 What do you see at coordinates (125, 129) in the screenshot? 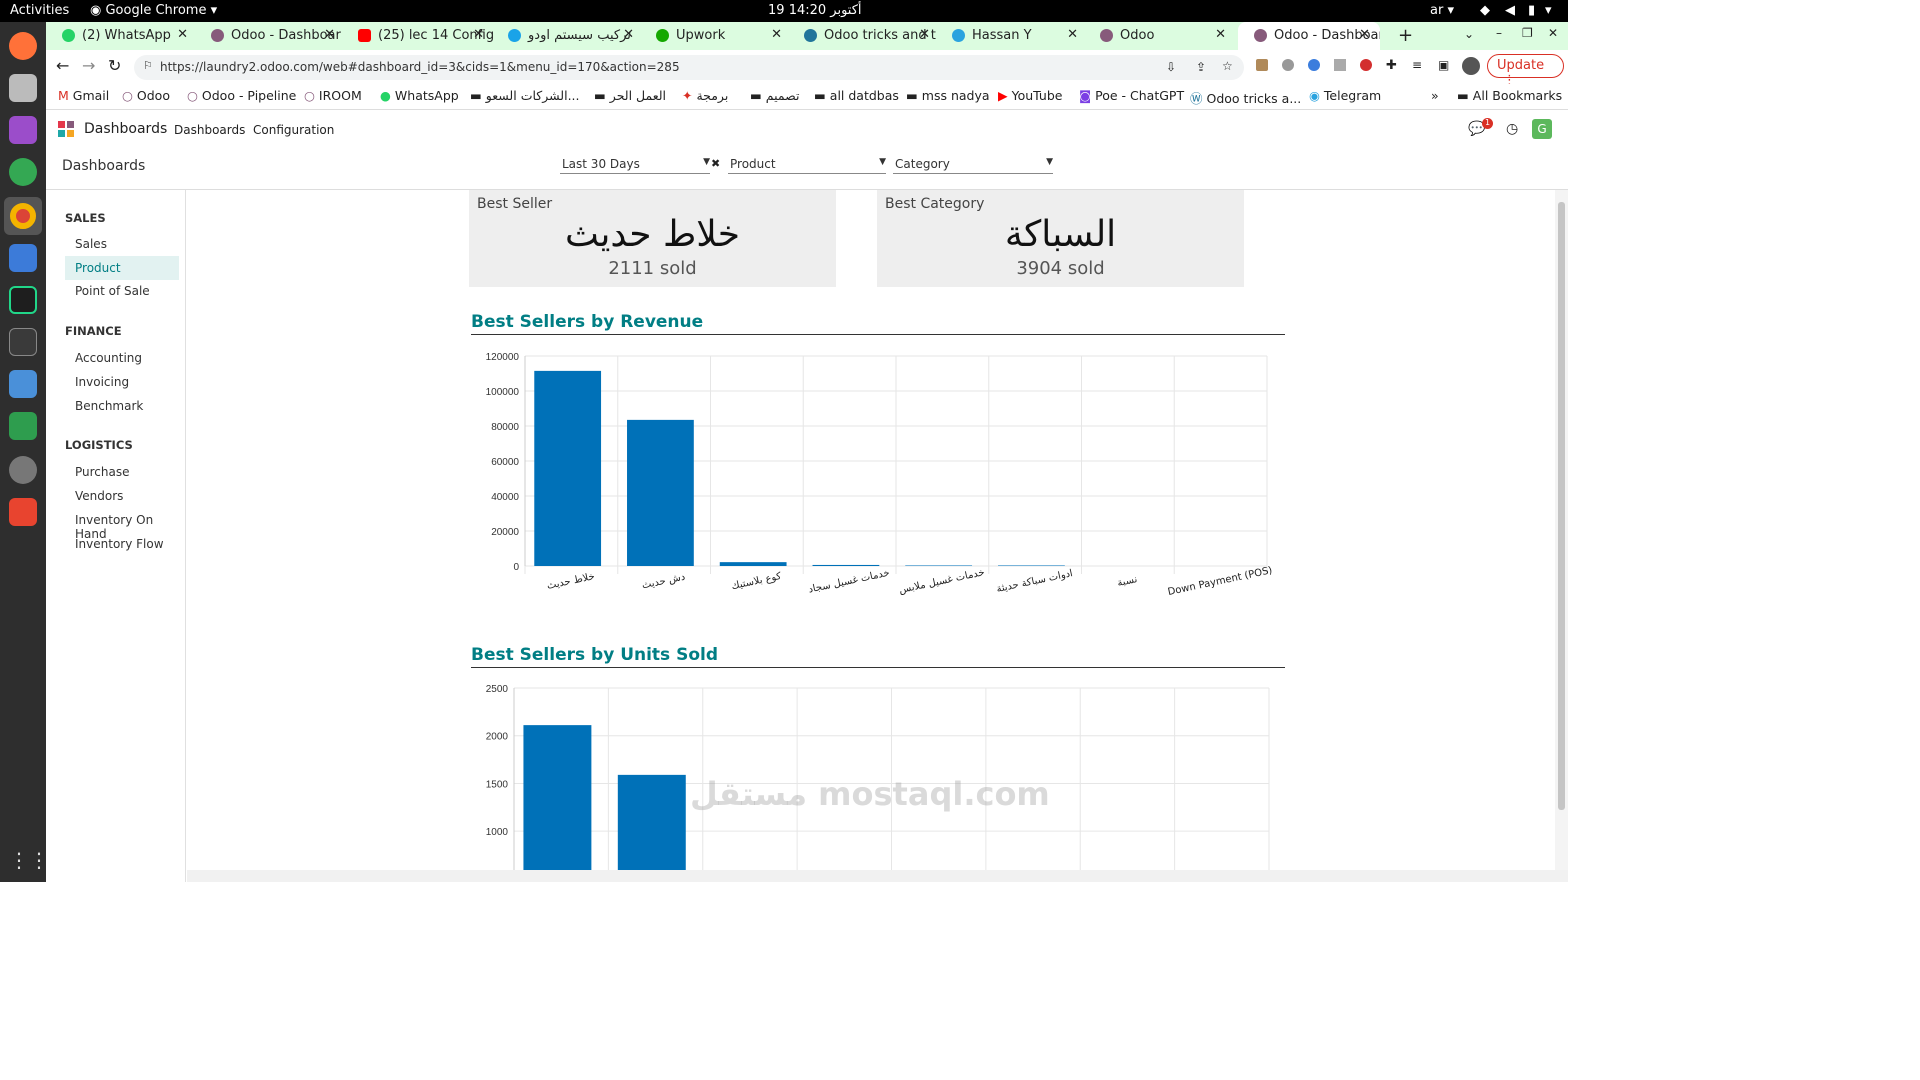
I see `app-name: Dashboards` at bounding box center [125, 129].